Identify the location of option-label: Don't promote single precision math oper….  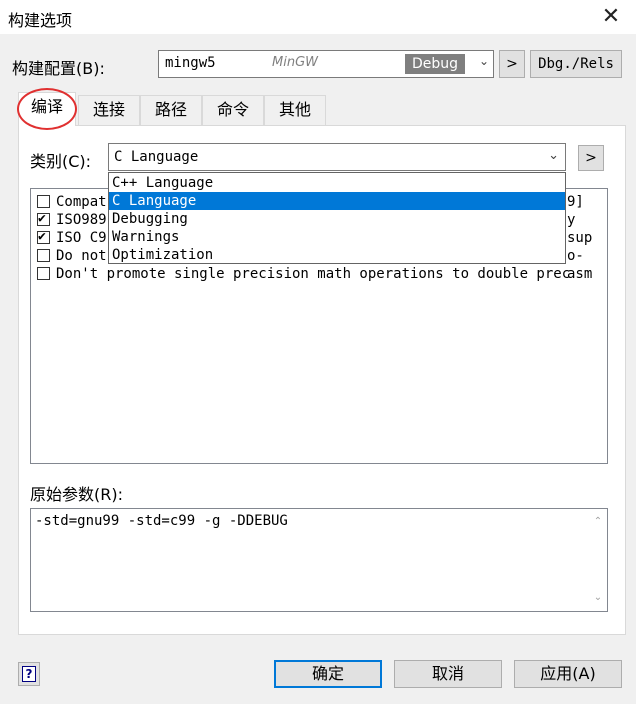
(313, 274).